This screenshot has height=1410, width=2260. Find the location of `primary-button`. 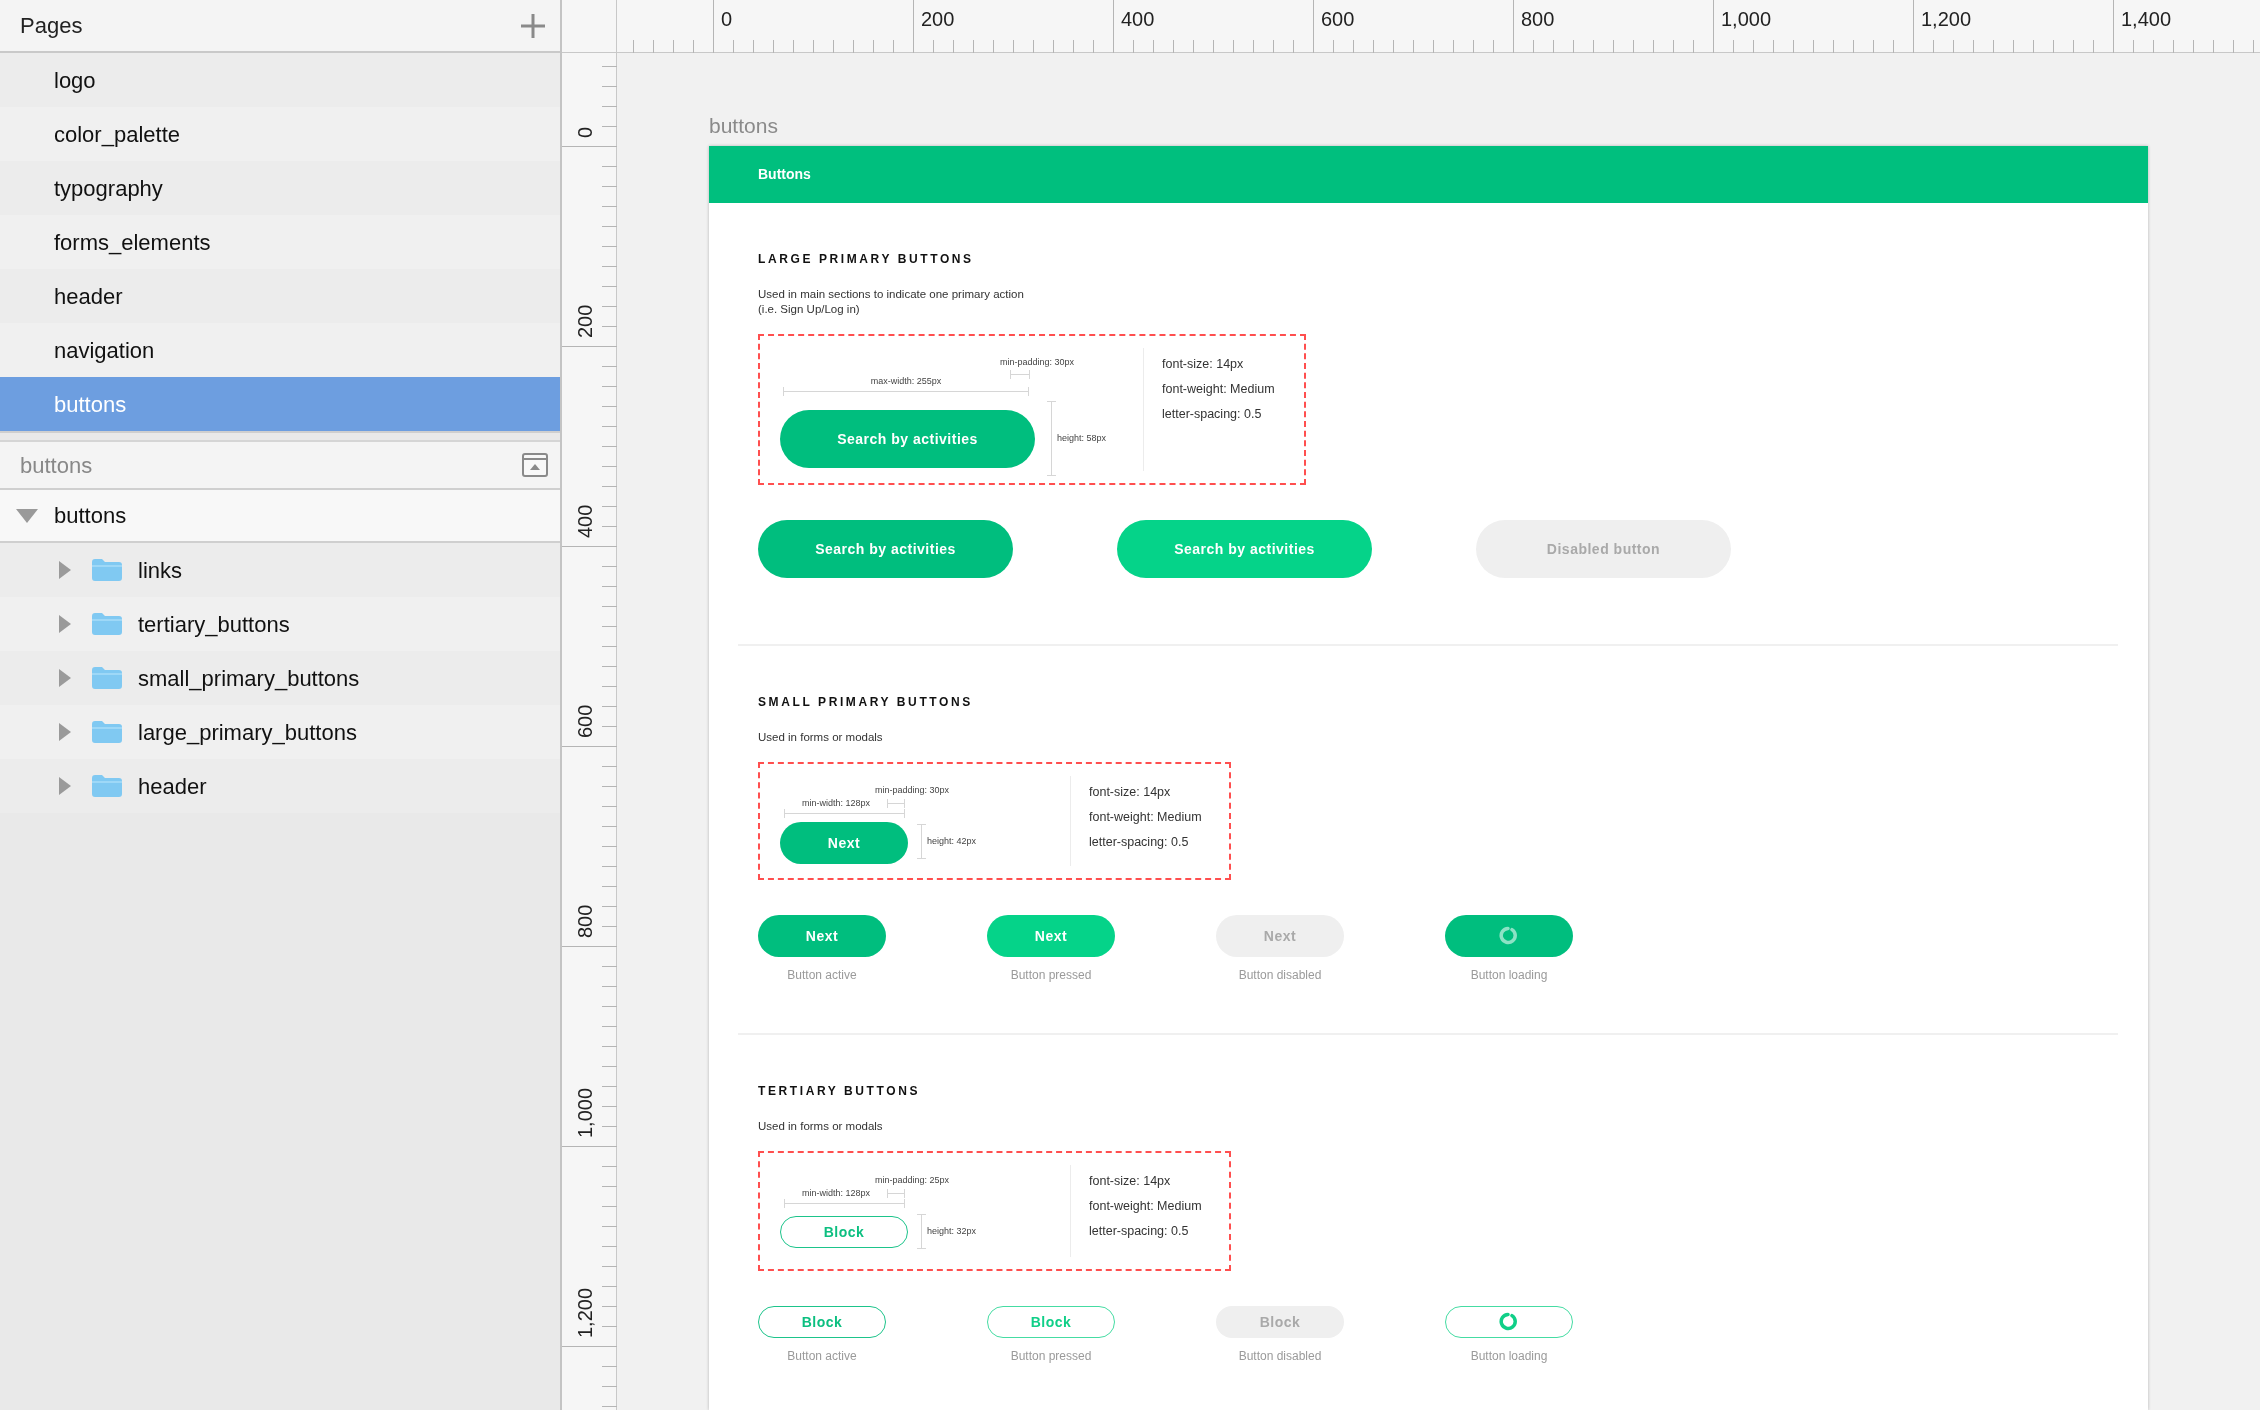

primary-button is located at coordinates (1509, 936).